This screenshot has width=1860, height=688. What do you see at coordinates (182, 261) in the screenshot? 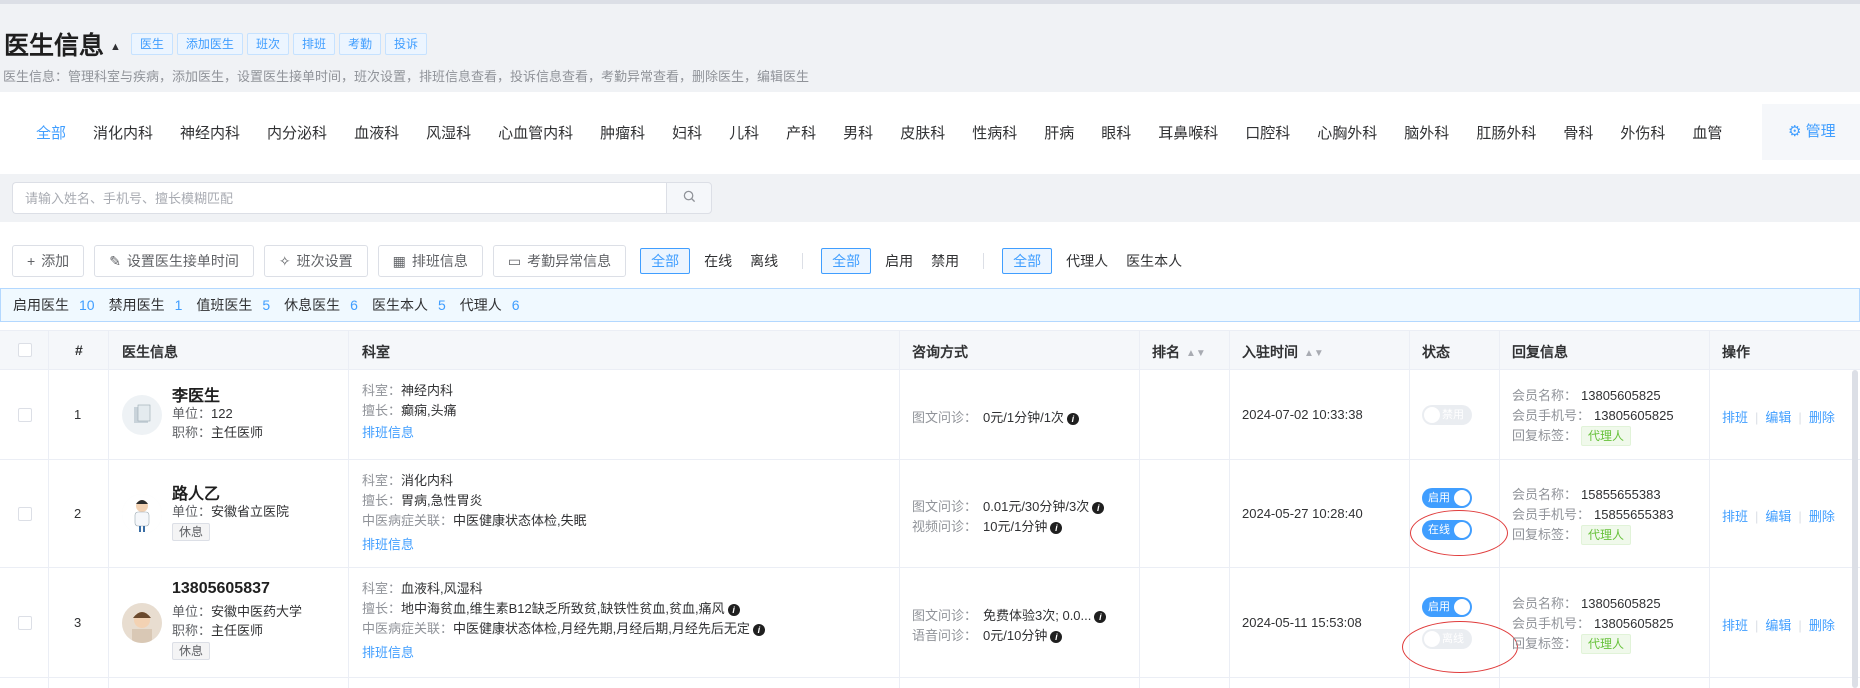
I see `set-time-label: 设置医生接单时间` at bounding box center [182, 261].